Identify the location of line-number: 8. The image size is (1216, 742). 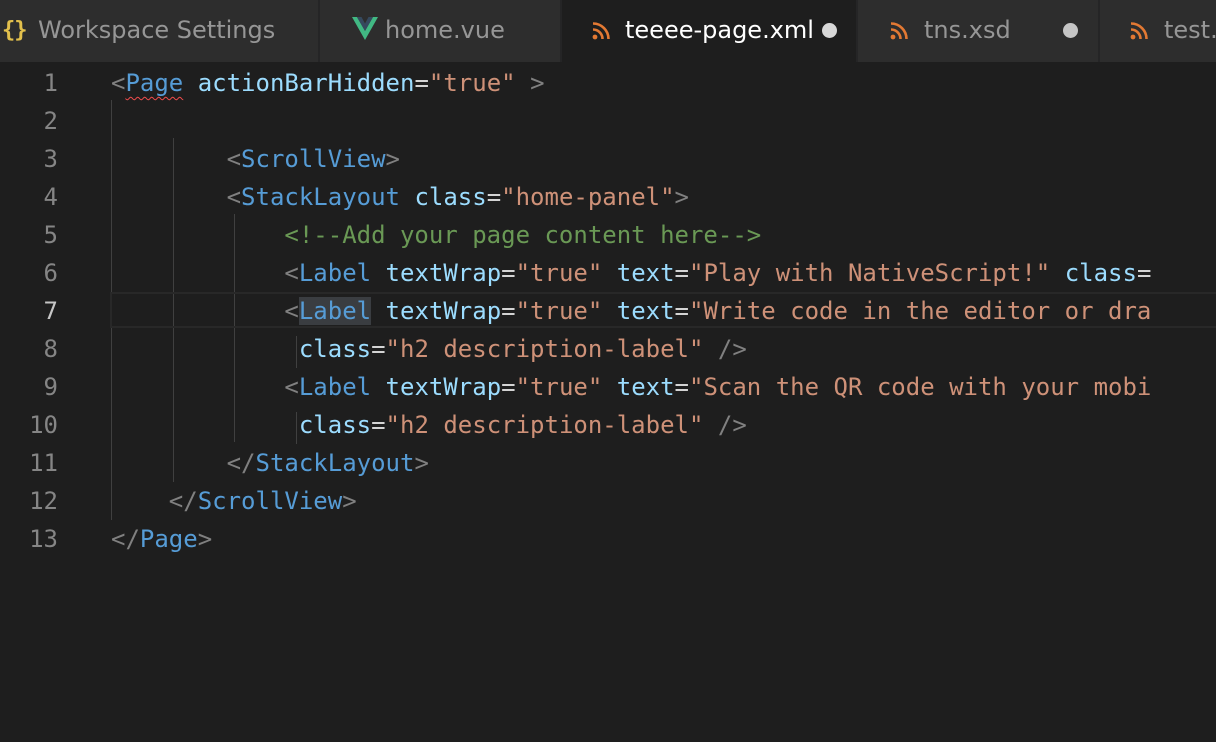
(50, 349).